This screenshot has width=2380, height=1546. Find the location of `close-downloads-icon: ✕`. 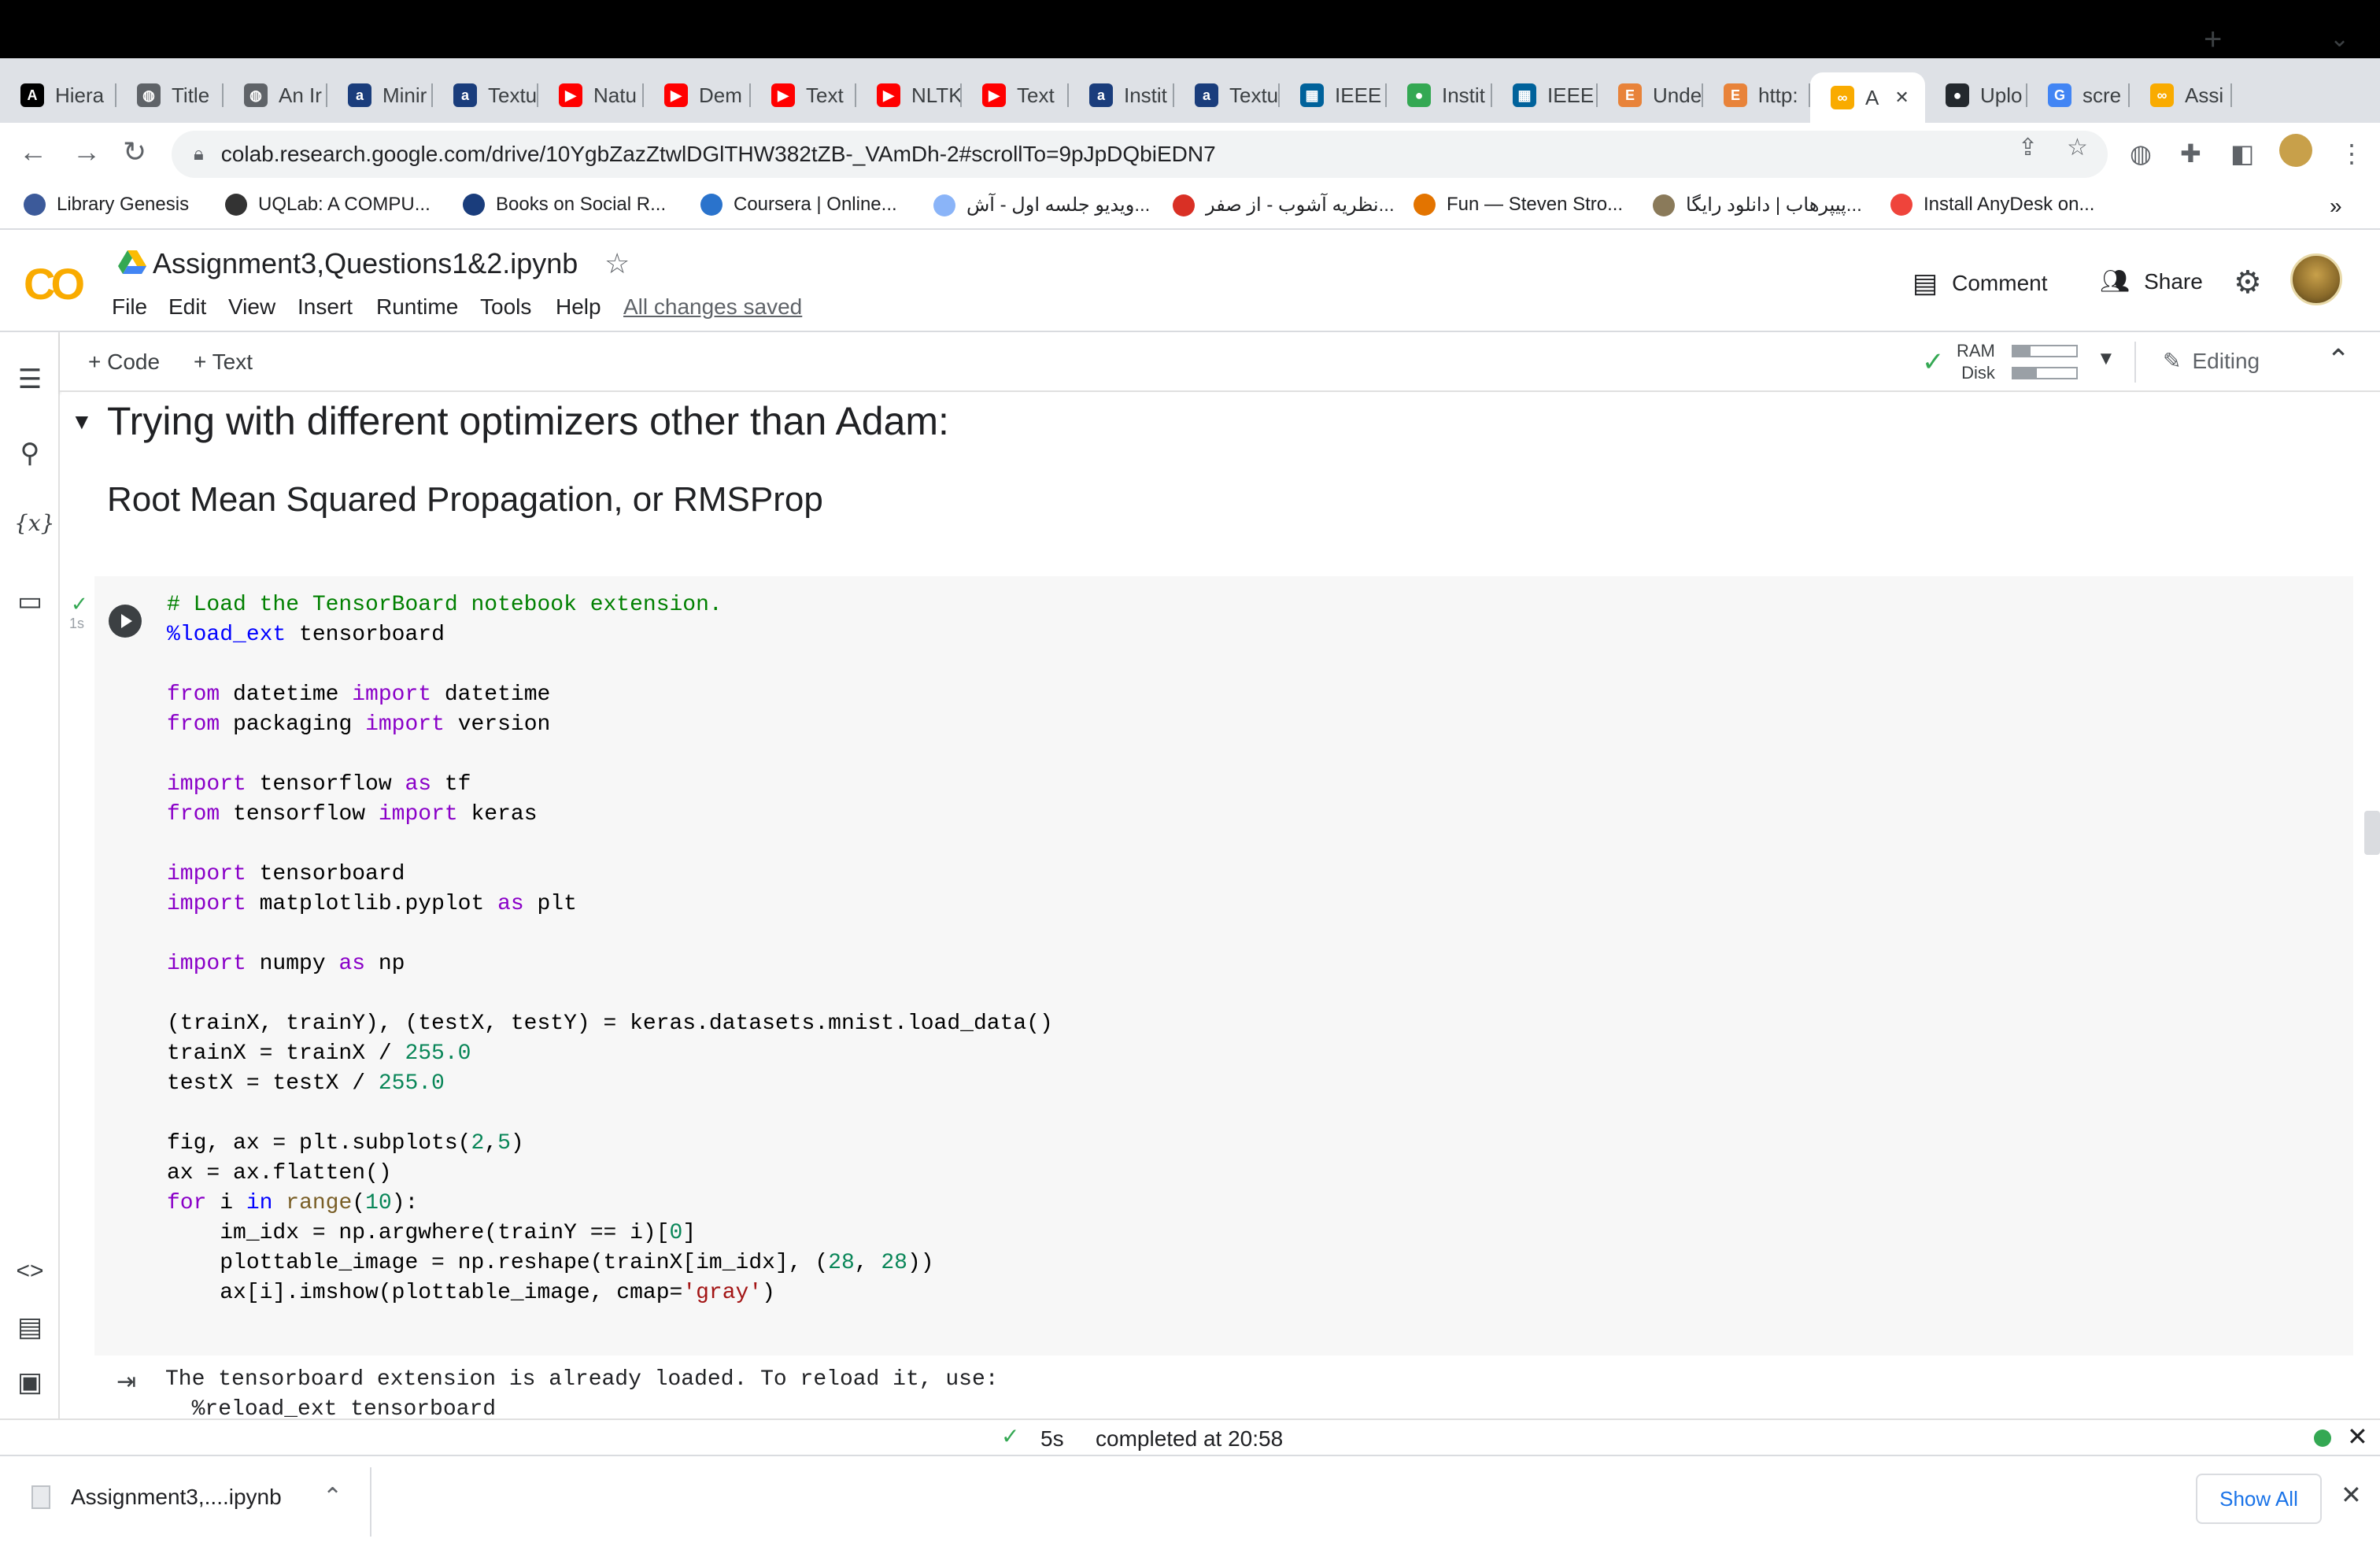

close-downloads-icon: ✕ is located at coordinates (2351, 1495).